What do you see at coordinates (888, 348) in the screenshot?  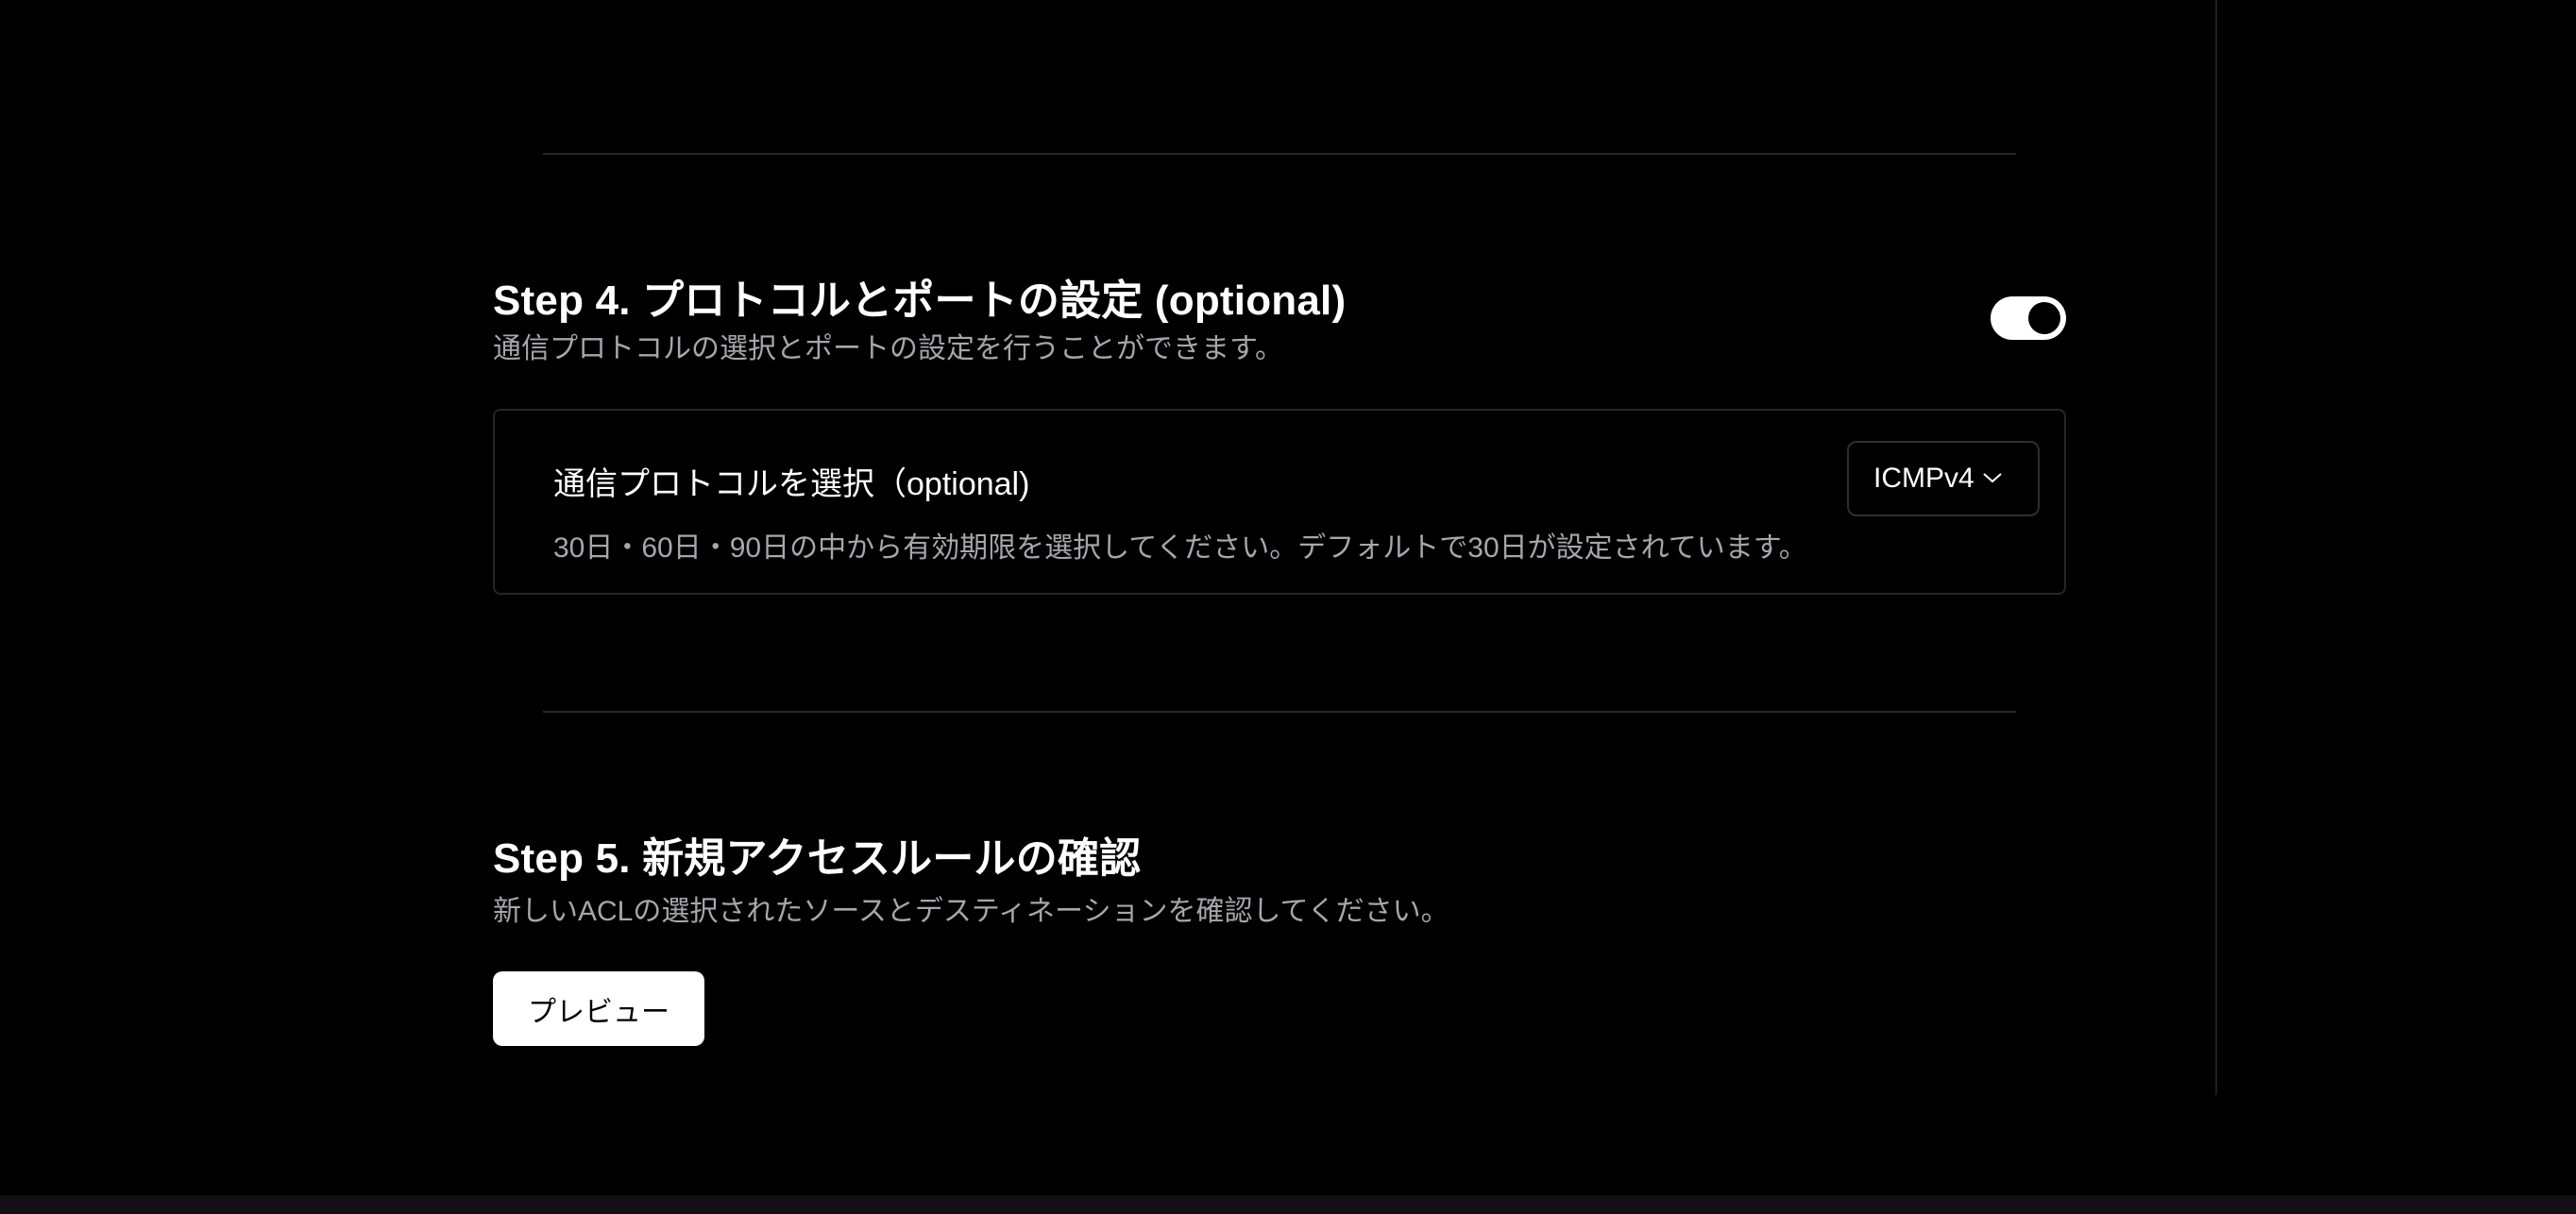 I see `step4-description: 通信プロトコルの選択とポートの設定を行うことができます。` at bounding box center [888, 348].